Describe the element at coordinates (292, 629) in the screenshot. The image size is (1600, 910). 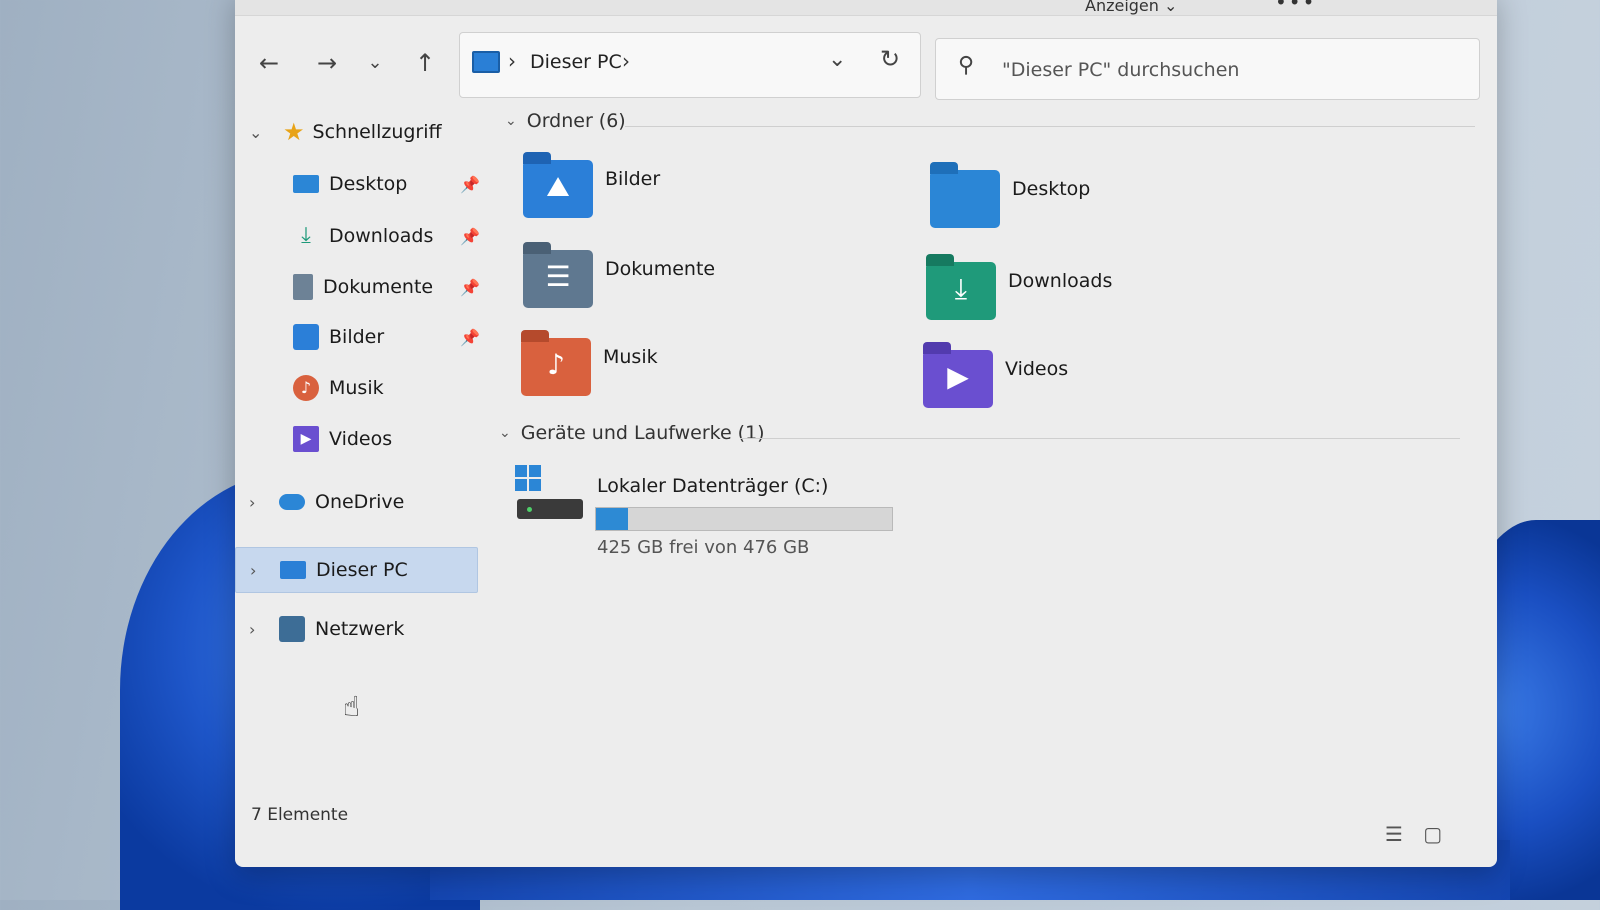
I see `network-icon` at that location.